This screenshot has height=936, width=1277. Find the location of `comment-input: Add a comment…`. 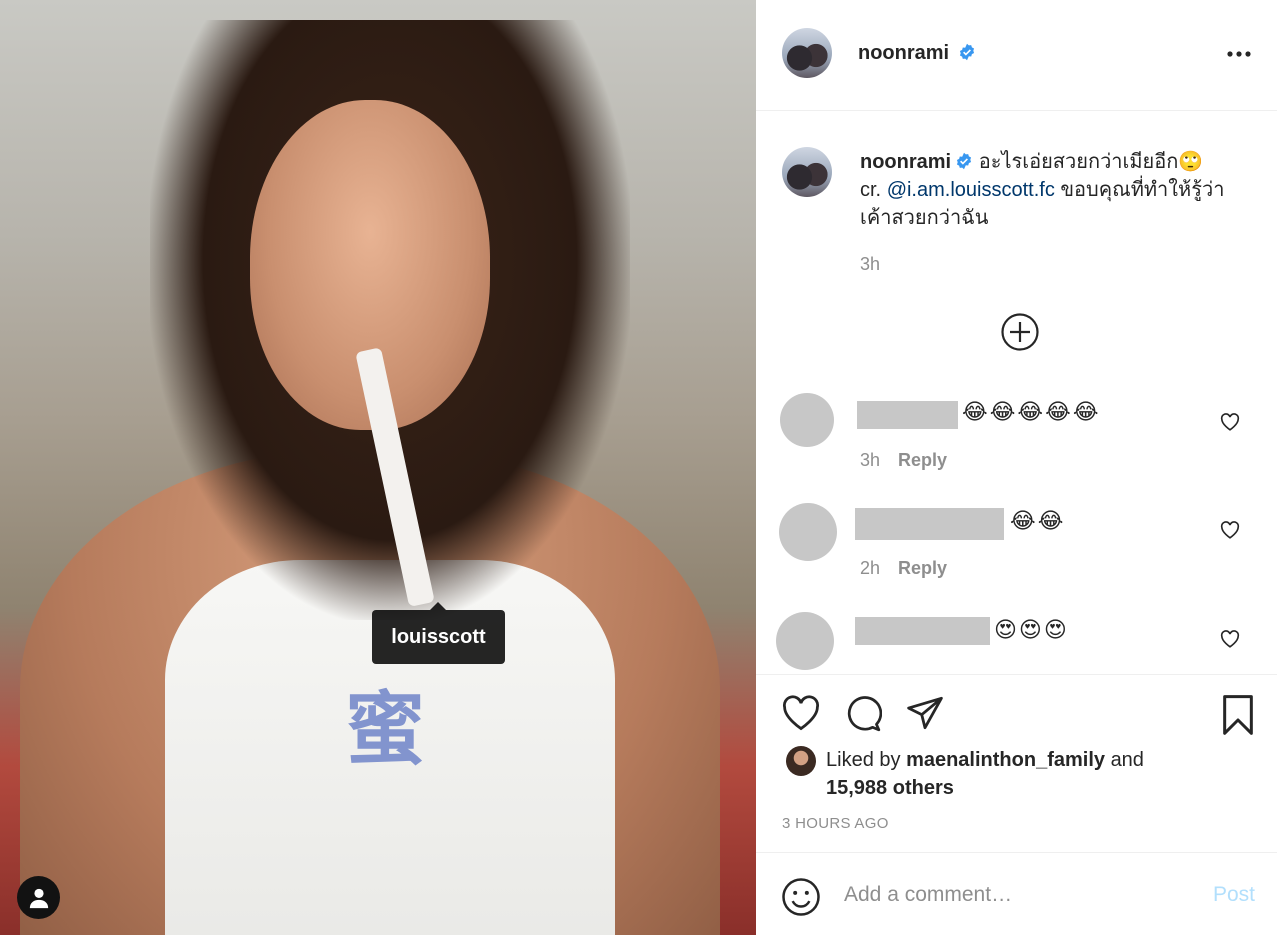

comment-input: Add a comment… is located at coordinates (928, 895).